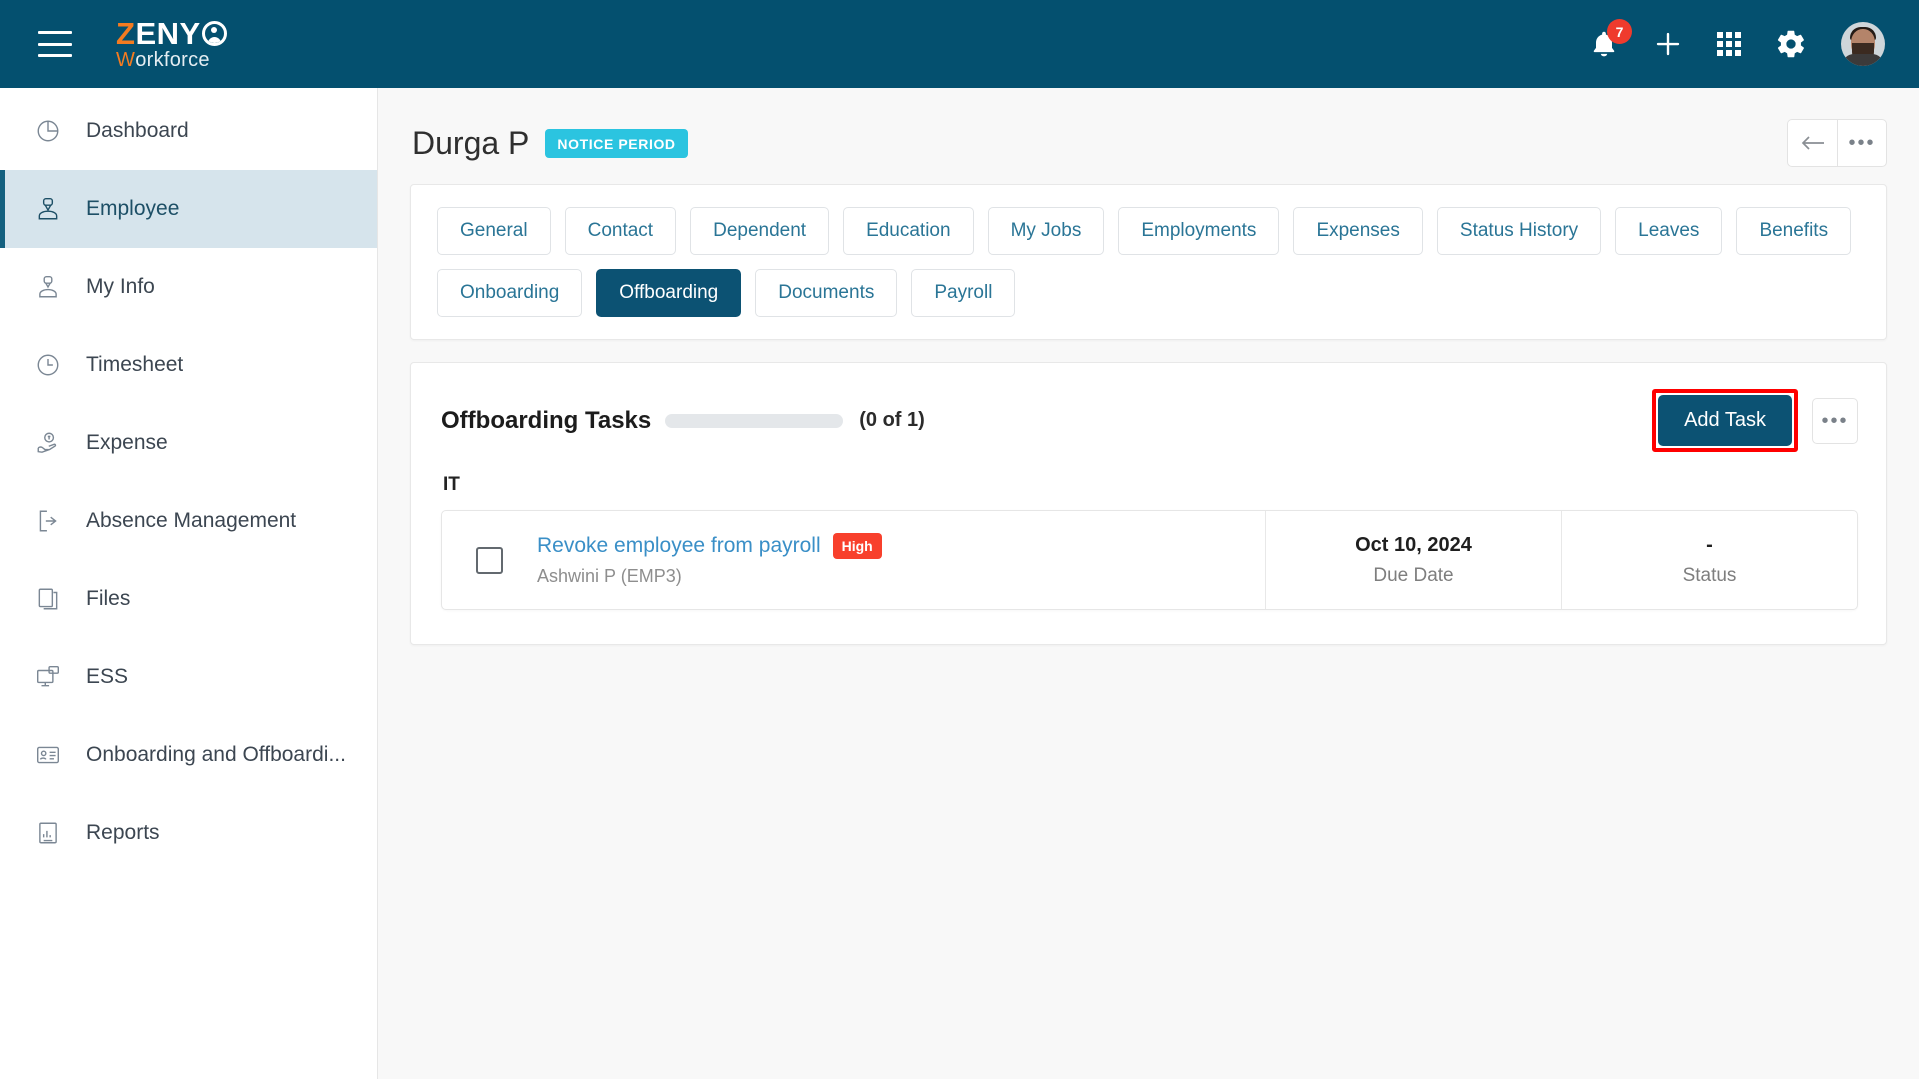 The height and width of the screenshot is (1079, 1919). I want to click on logo-text-w: W, so click(126, 60).